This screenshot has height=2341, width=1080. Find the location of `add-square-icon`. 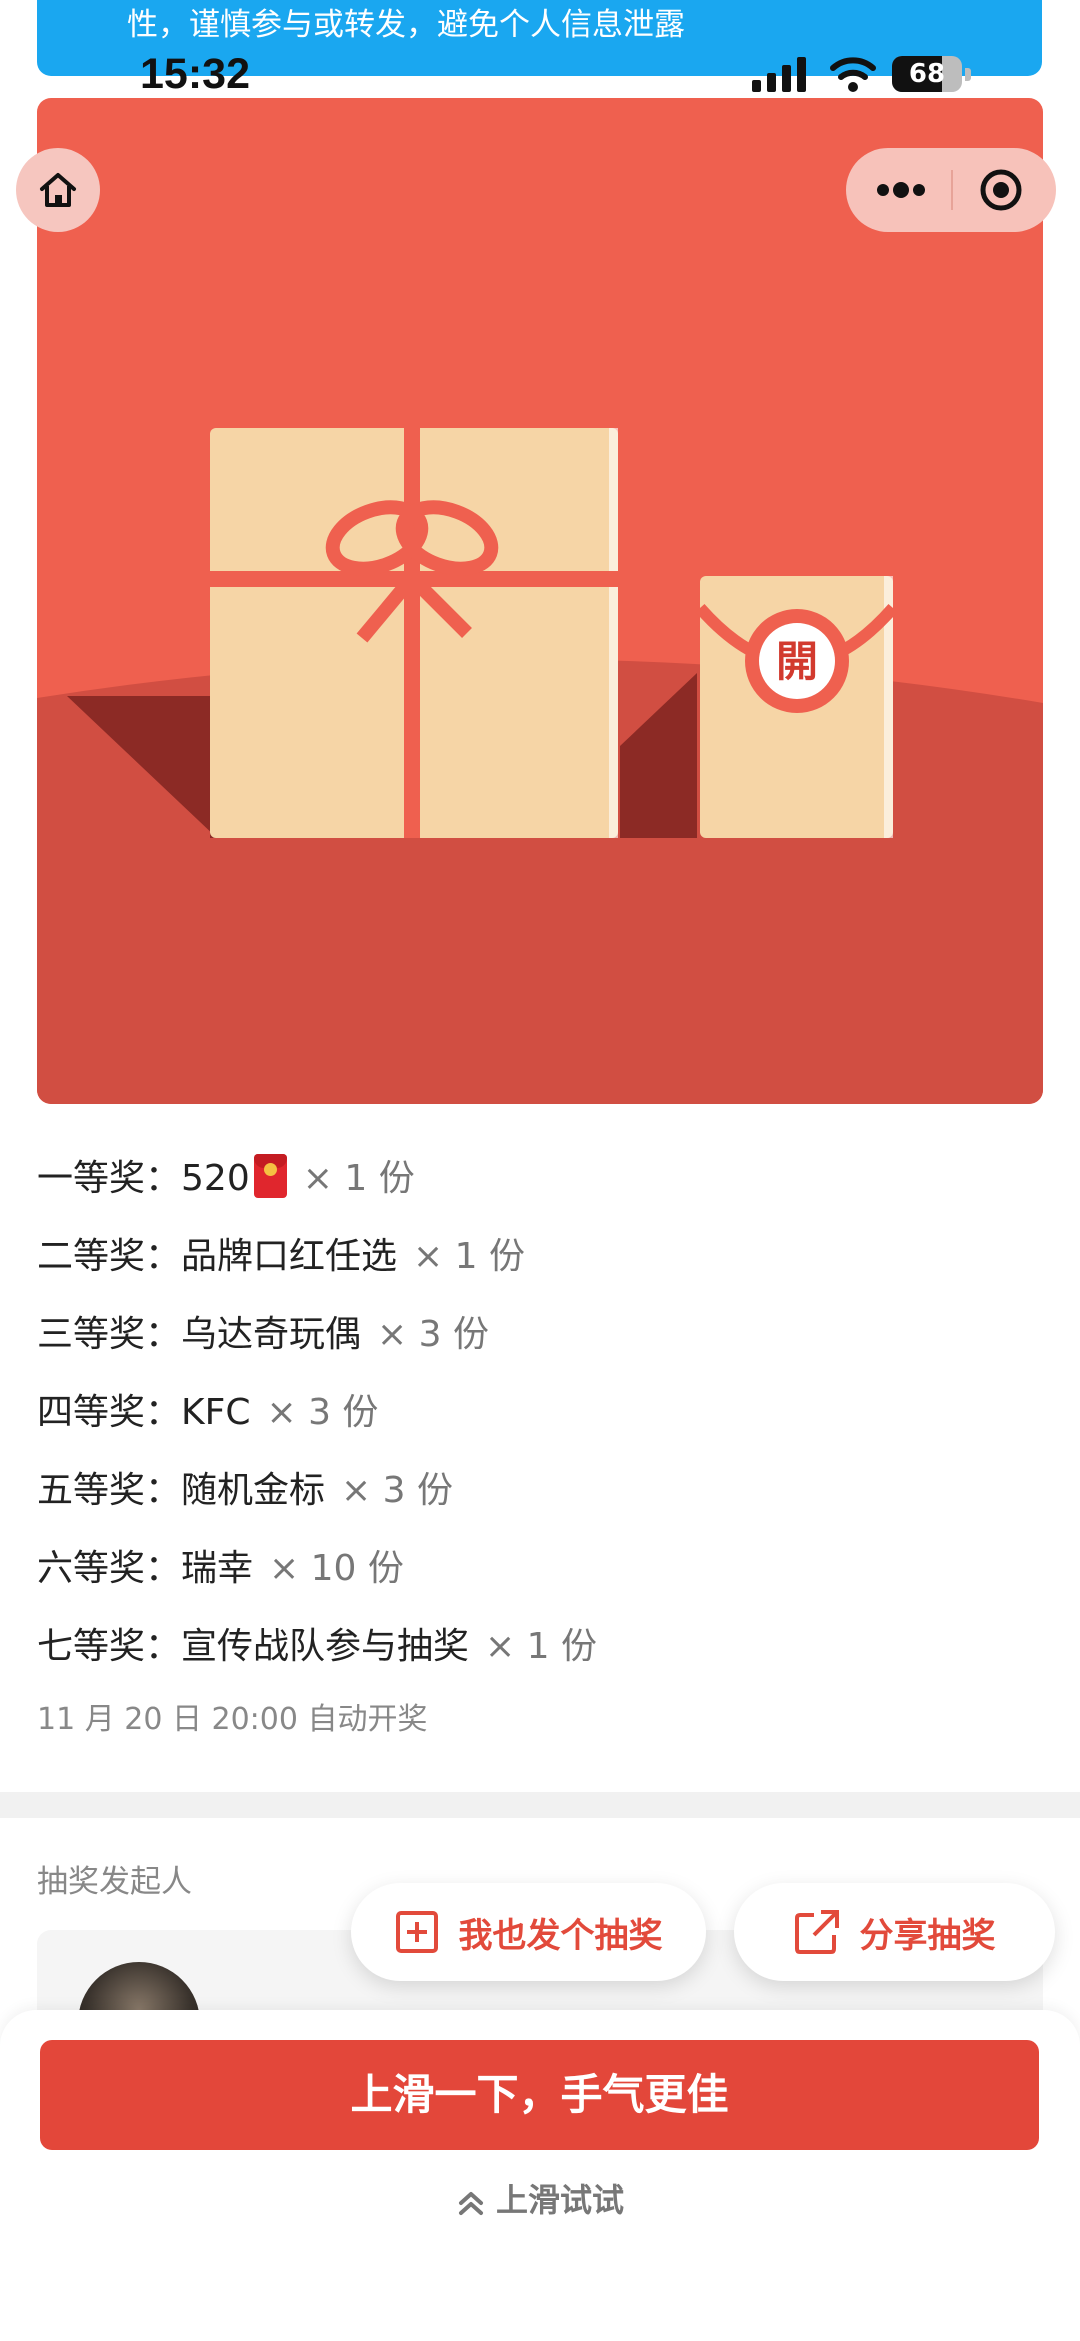

add-square-icon is located at coordinates (416, 1932).